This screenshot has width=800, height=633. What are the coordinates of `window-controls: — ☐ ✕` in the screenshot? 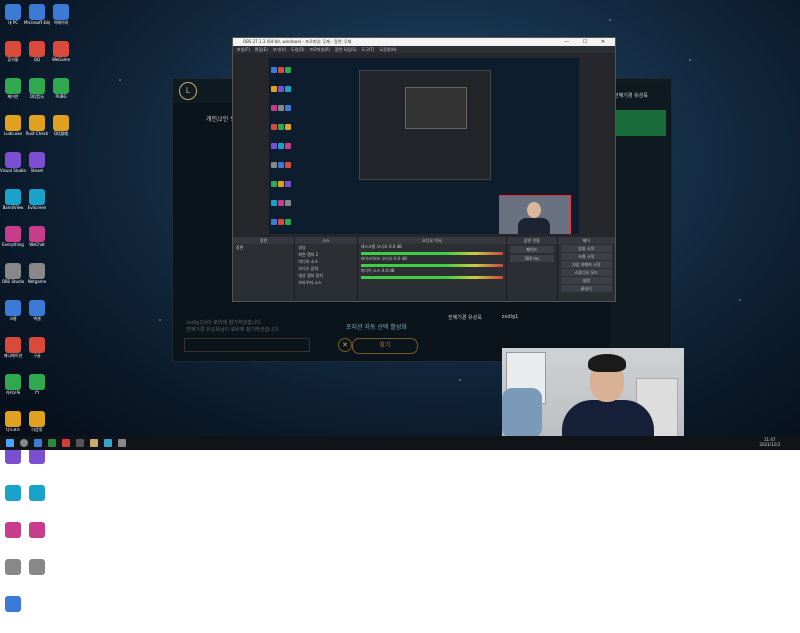 It's located at (587, 42).